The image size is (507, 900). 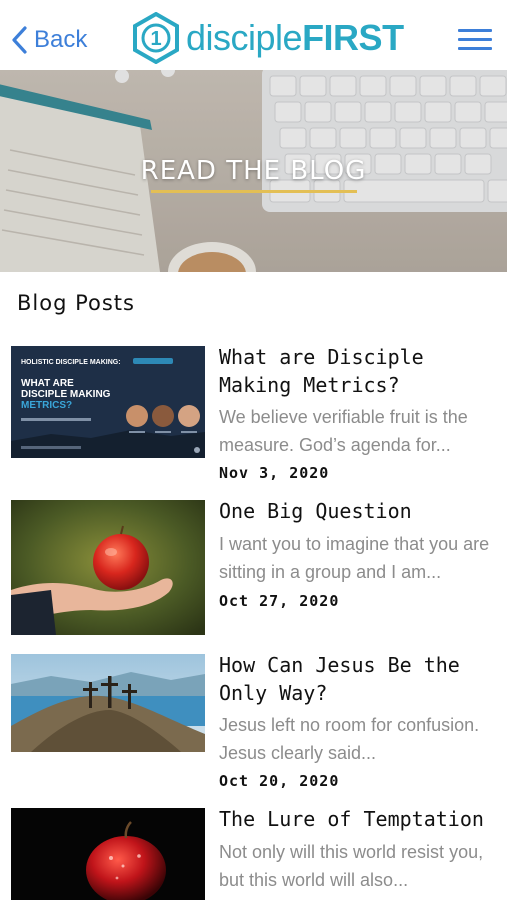 I want to click on thumb-headline-1: WHAT ARE, so click(x=47, y=383).